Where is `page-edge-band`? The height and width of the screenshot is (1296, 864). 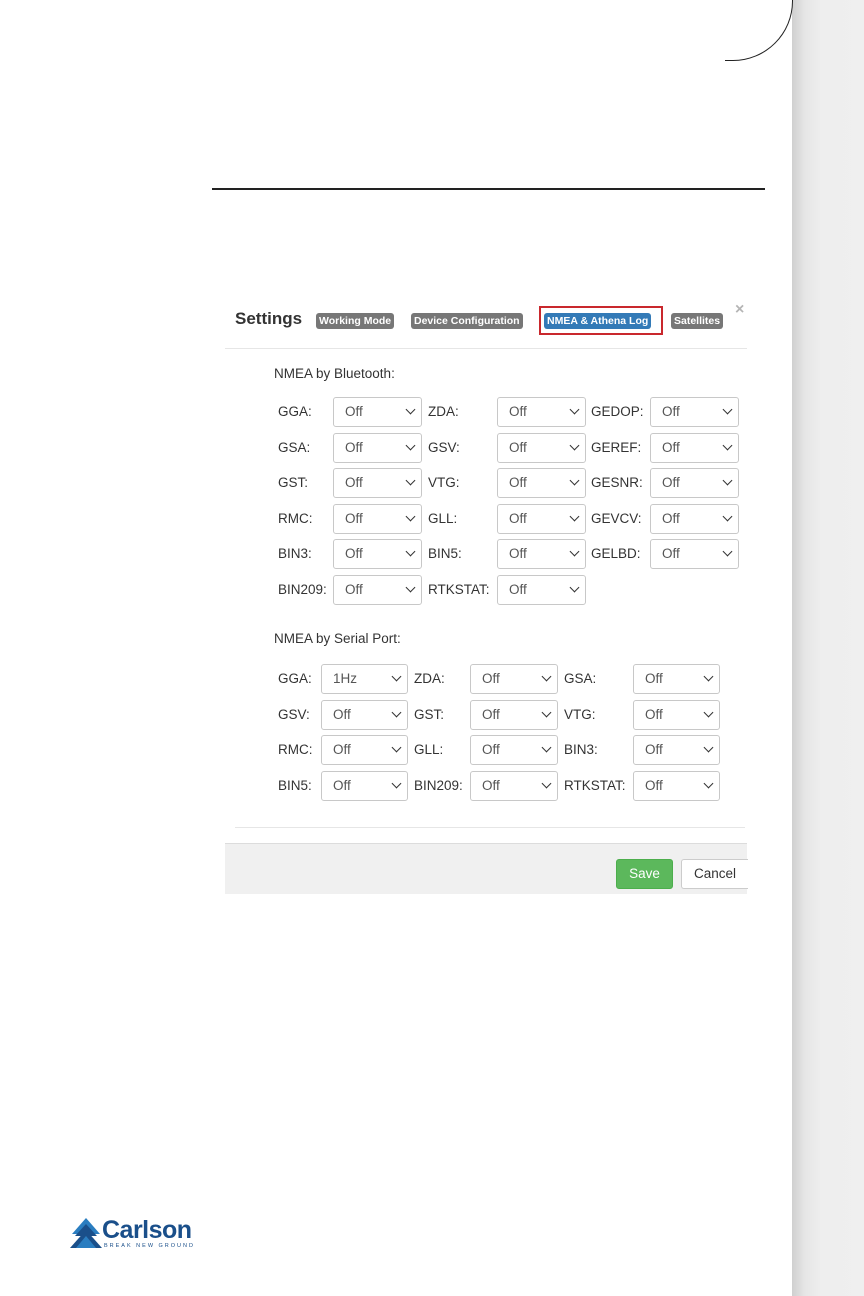 page-edge-band is located at coordinates (828, 648).